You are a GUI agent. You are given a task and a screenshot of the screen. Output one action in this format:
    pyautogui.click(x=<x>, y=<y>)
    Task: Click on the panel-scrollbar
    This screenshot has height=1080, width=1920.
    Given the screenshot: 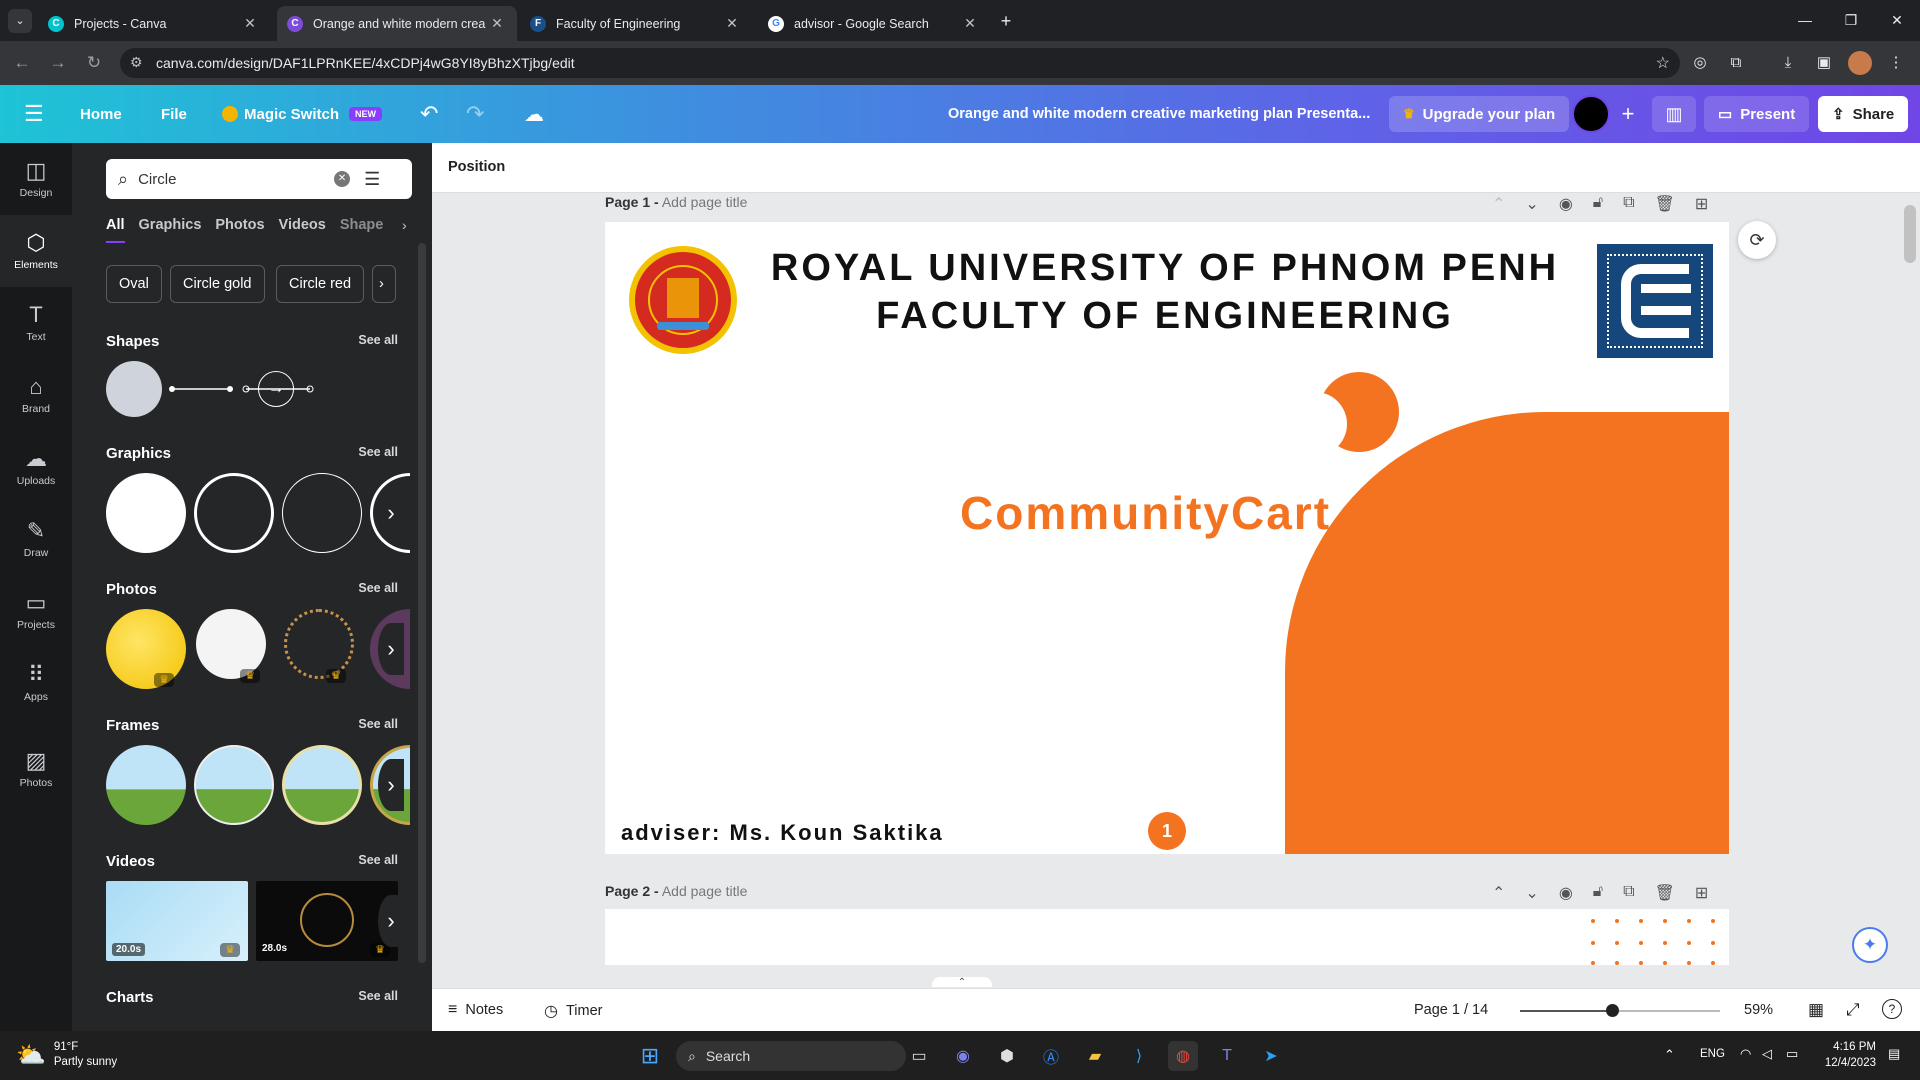 What is the action you would take?
    pyautogui.click(x=422, y=603)
    